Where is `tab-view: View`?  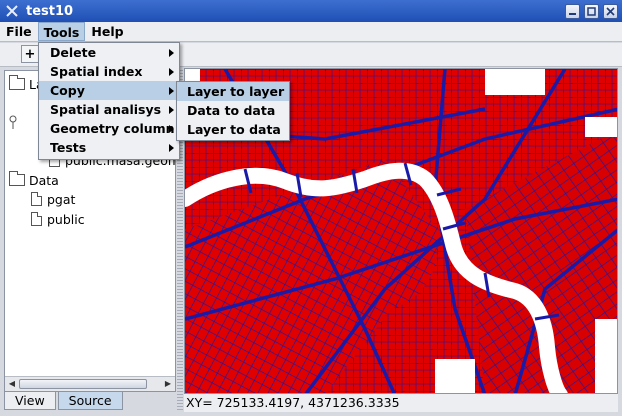 tab-view: View is located at coordinates (30, 401).